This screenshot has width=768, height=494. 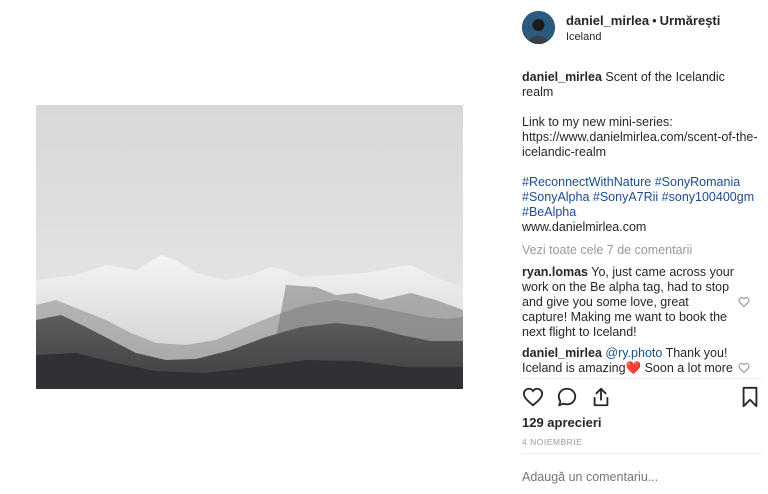 I want to click on red-heart-emoji: ❤️, so click(x=633, y=368).